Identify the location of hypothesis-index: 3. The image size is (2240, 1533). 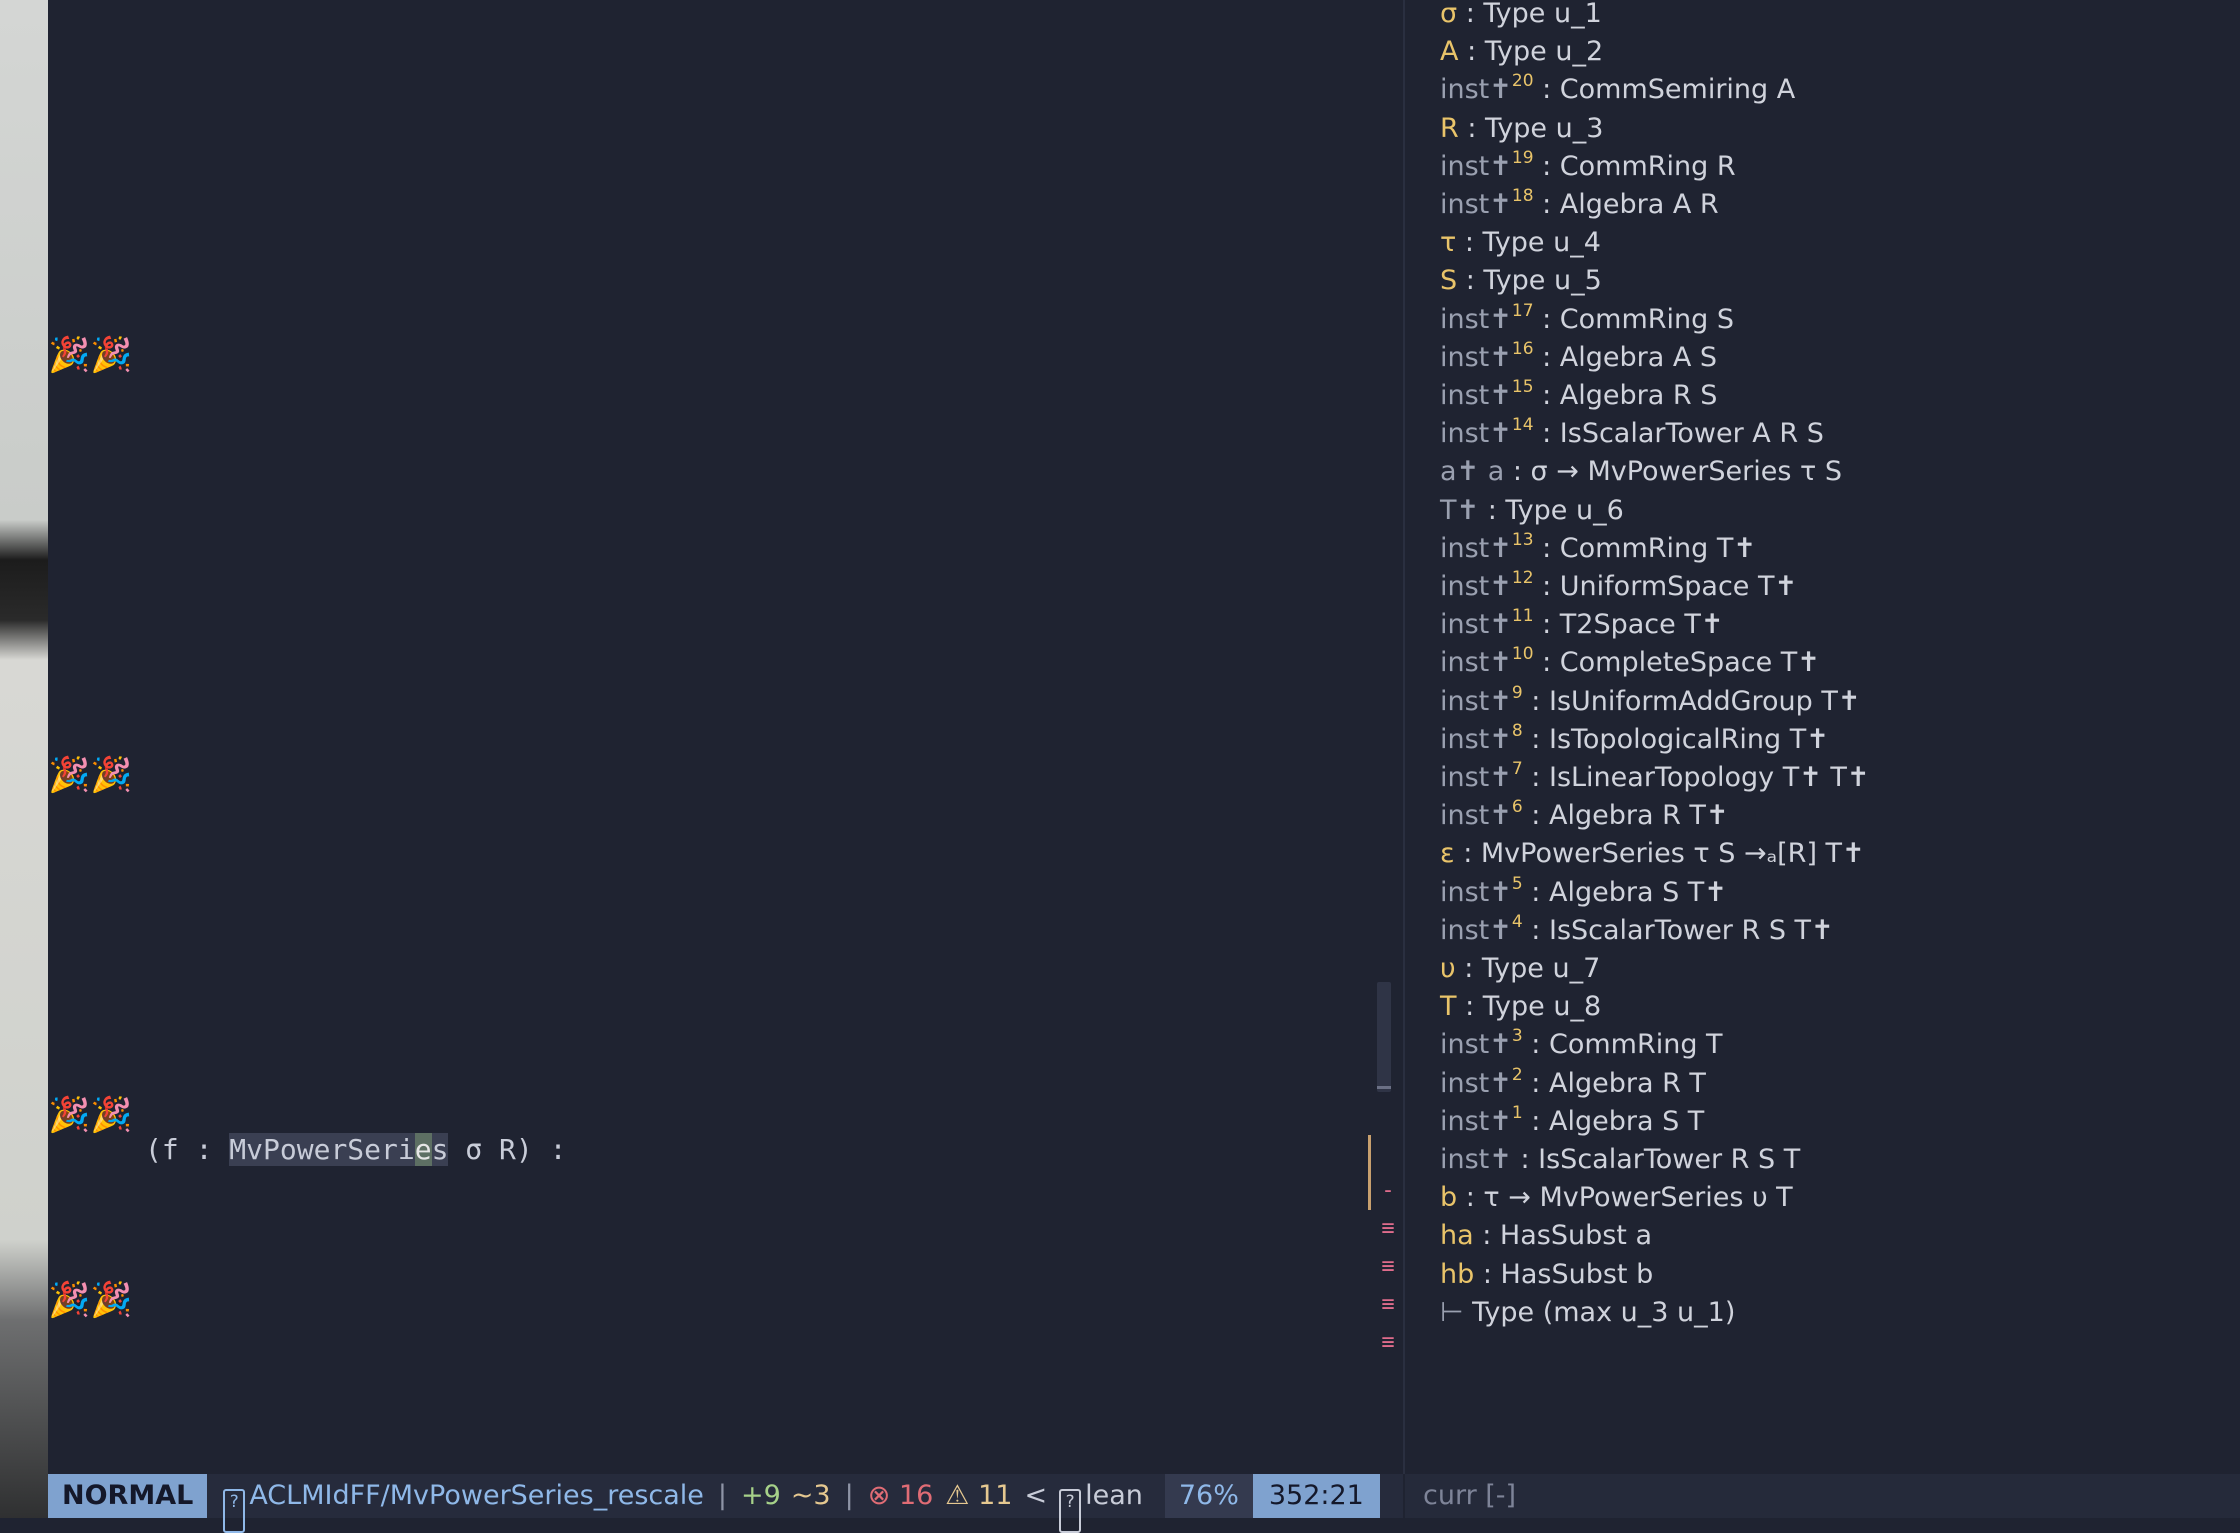
(1517, 1036).